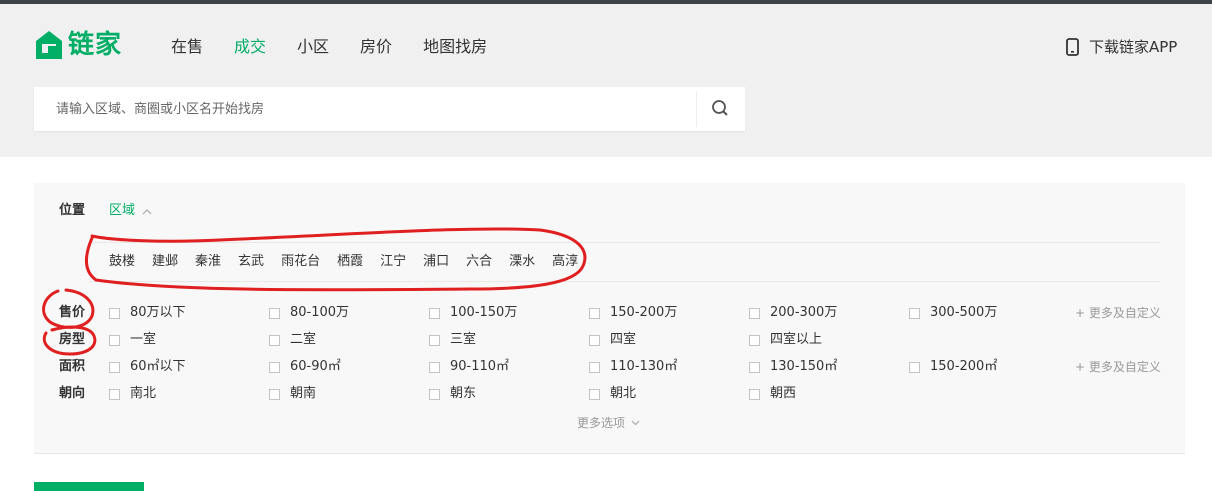 The width and height of the screenshot is (1212, 491). I want to click on room-option-label: 一室, so click(143, 339).